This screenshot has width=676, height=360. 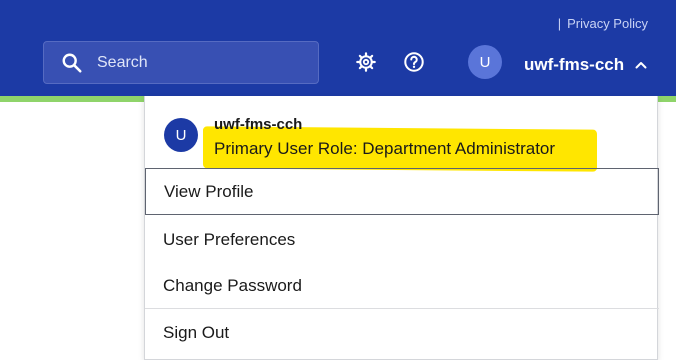 I want to click on settings-button, so click(x=366, y=62).